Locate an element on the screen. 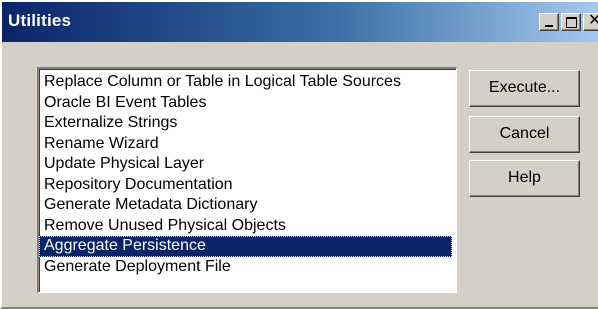  list-item: Generate Metadata Dictionary is located at coordinates (245, 205).